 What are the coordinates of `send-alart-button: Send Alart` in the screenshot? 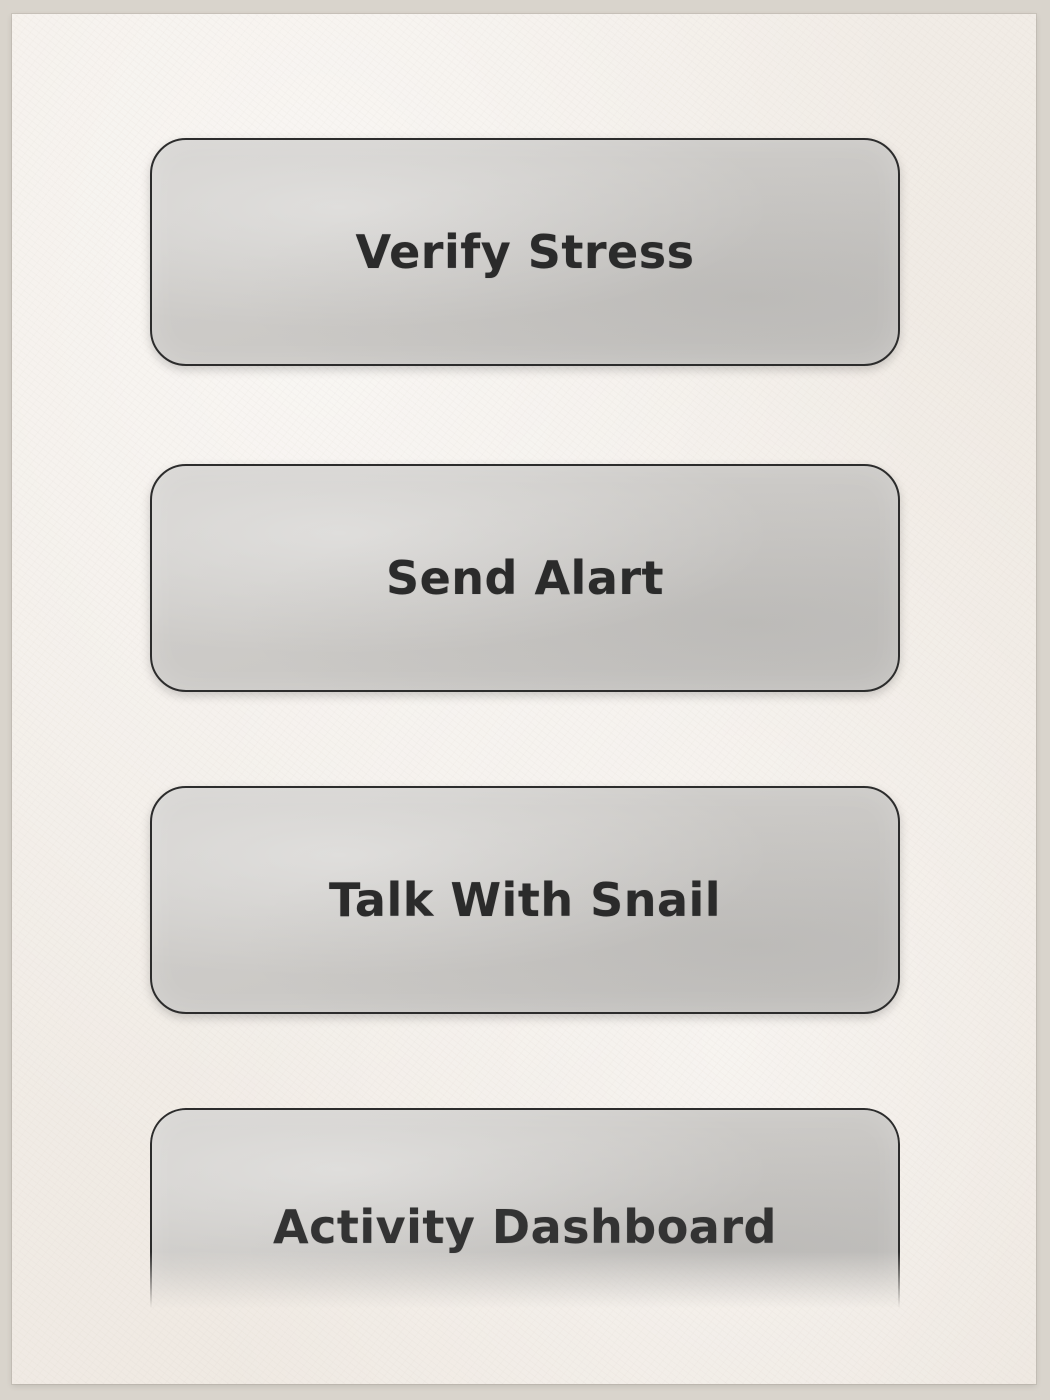 It's located at (525, 578).